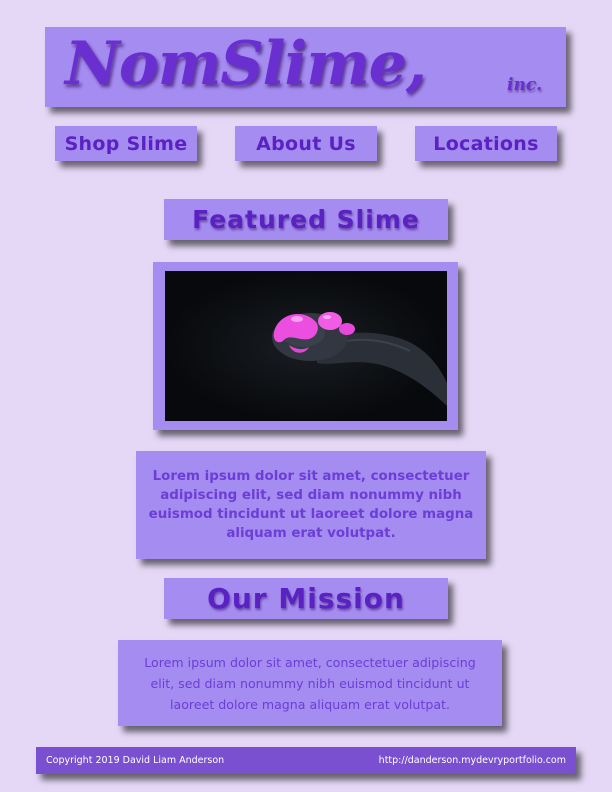  What do you see at coordinates (306, 598) in the screenshot?
I see `mission-title: Our Mission` at bounding box center [306, 598].